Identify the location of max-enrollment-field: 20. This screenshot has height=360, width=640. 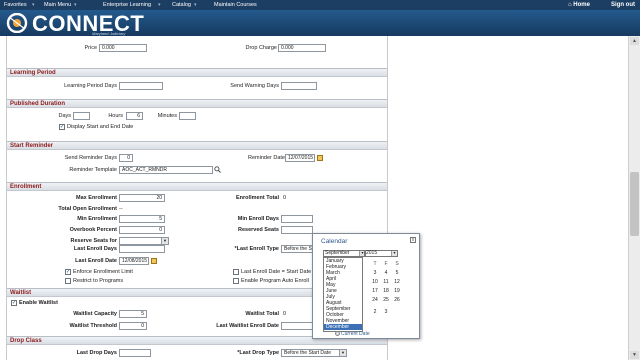
(142, 198).